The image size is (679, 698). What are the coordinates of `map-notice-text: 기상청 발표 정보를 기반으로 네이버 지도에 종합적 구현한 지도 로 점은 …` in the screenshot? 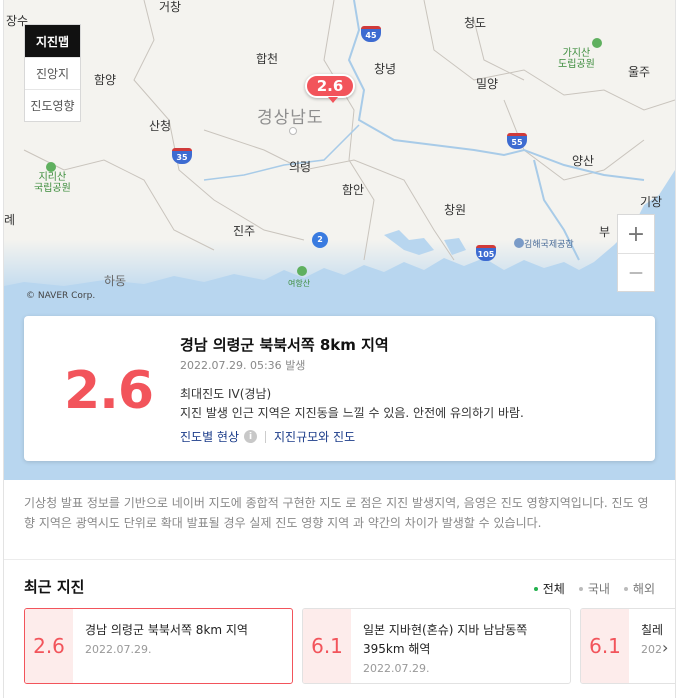 It's located at (336, 513).